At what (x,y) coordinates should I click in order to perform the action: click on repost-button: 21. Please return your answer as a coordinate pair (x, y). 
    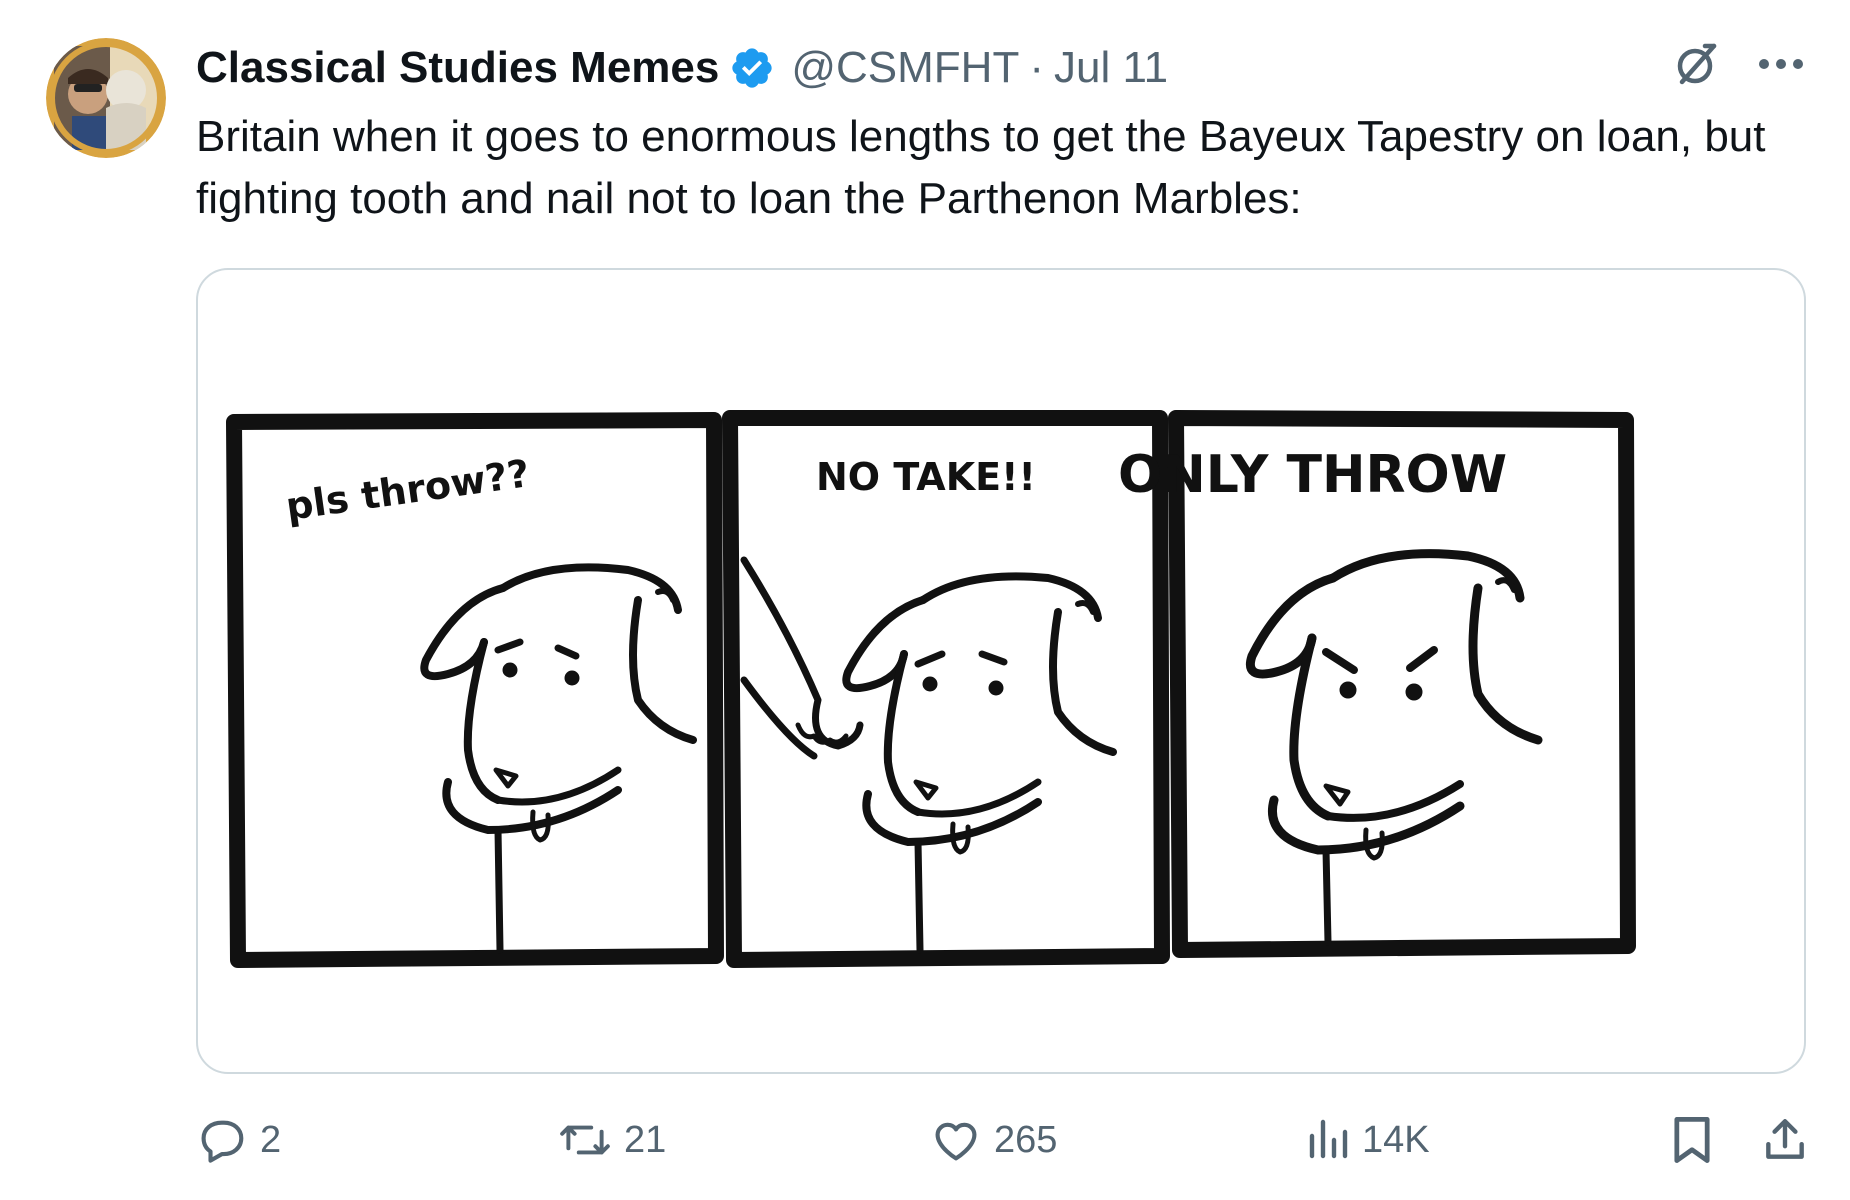
    Looking at the image, I should click on (612, 1140).